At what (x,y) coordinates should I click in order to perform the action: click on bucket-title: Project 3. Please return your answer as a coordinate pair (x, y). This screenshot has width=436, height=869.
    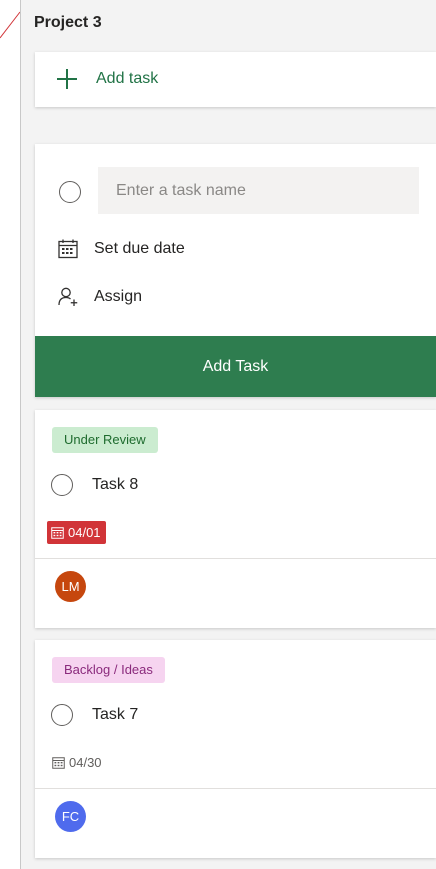
    Looking at the image, I should click on (68, 23).